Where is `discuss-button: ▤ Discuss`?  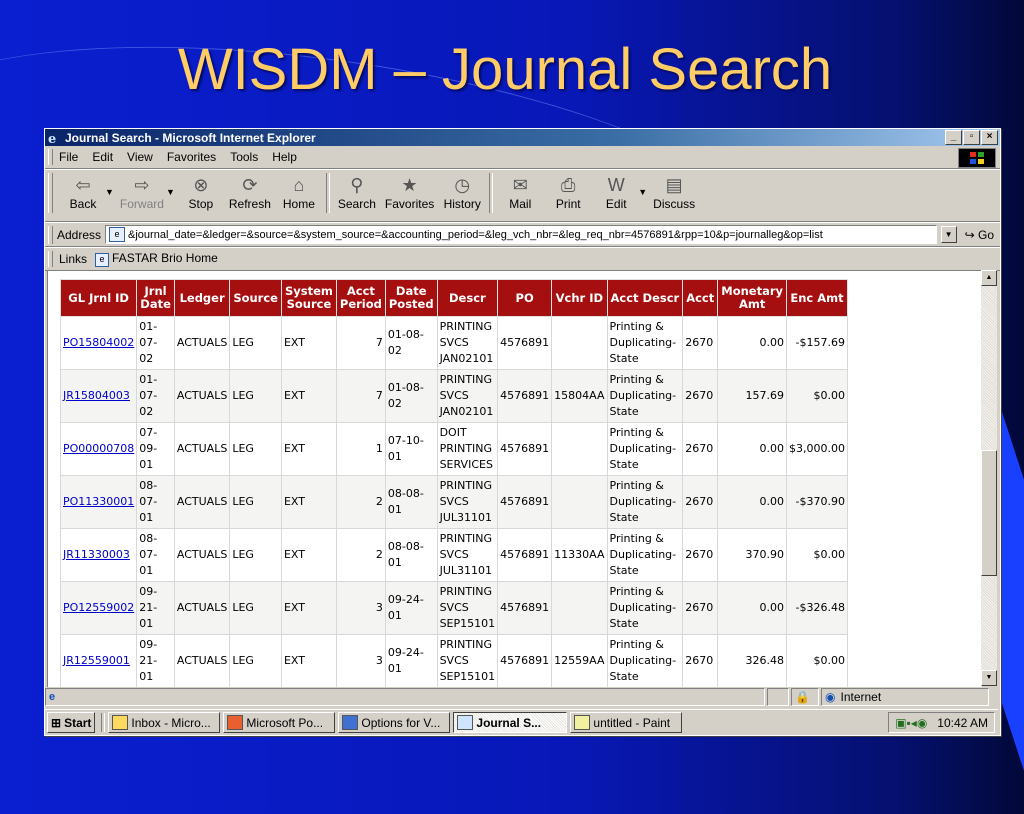 discuss-button: ▤ Discuss is located at coordinates (674, 192).